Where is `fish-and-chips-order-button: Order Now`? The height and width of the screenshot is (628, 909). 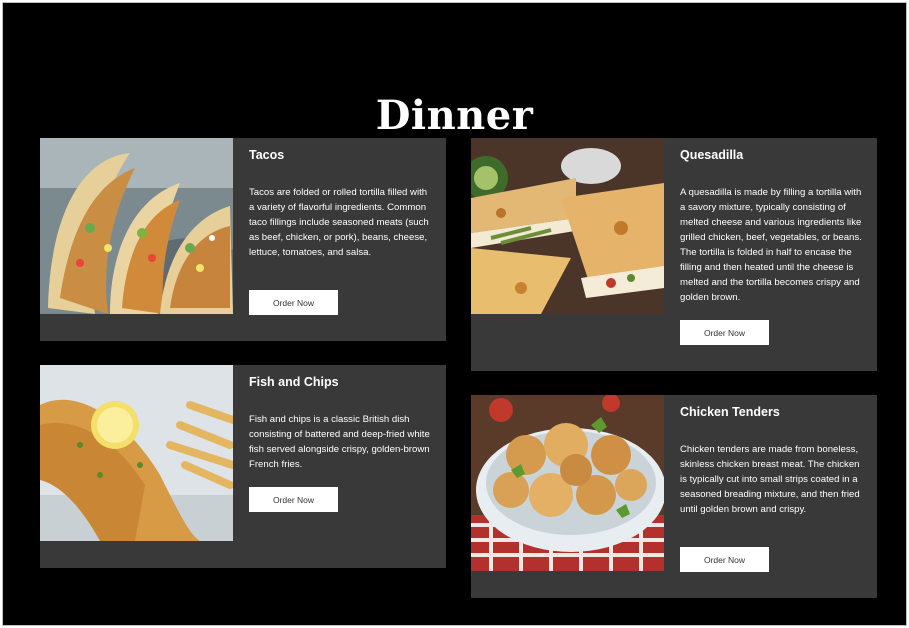 fish-and-chips-order-button: Order Now is located at coordinates (293, 499).